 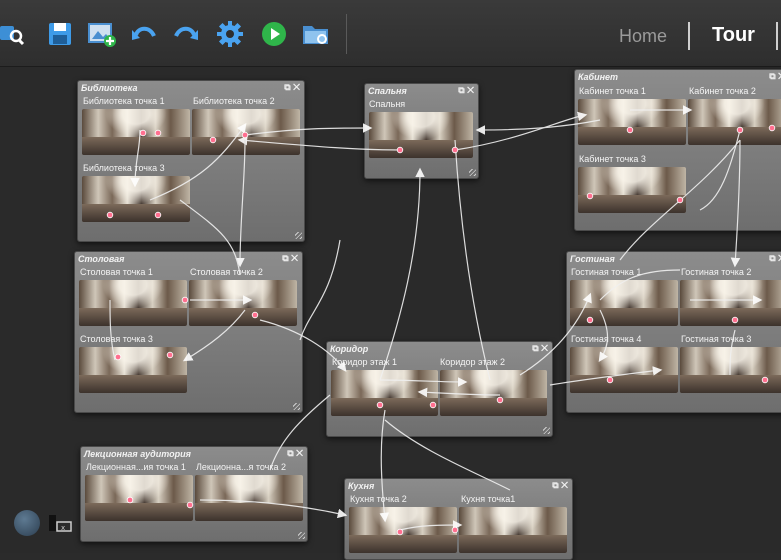 What do you see at coordinates (472, 362) in the screenshot?
I see `point-label: Коридор этаж 2` at bounding box center [472, 362].